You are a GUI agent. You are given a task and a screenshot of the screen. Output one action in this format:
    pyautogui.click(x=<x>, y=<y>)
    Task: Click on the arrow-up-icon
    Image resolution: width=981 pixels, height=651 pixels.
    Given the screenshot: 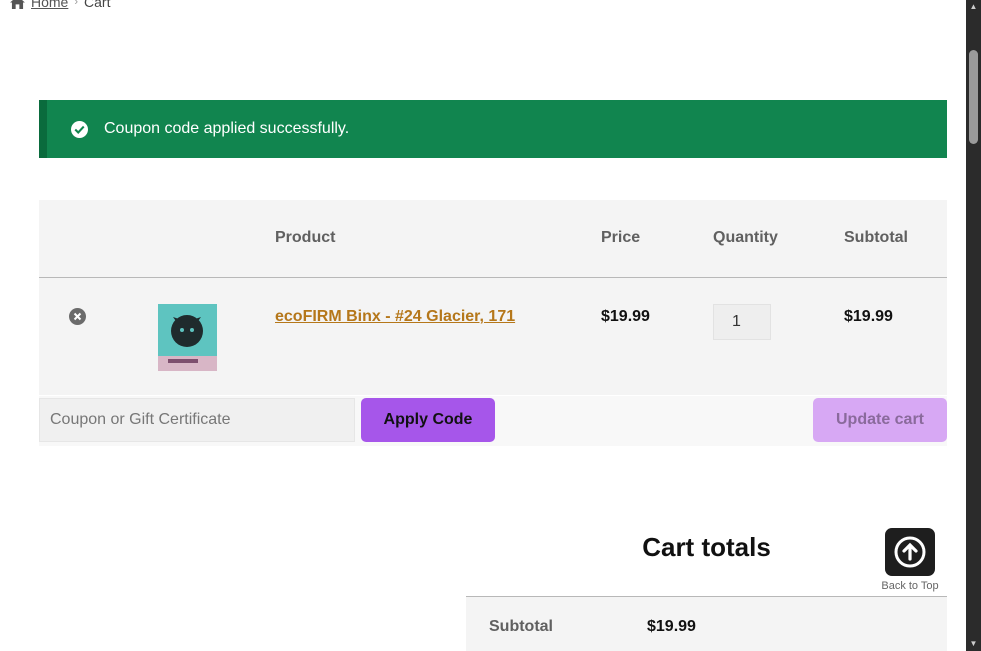 What is the action you would take?
    pyautogui.click(x=910, y=552)
    